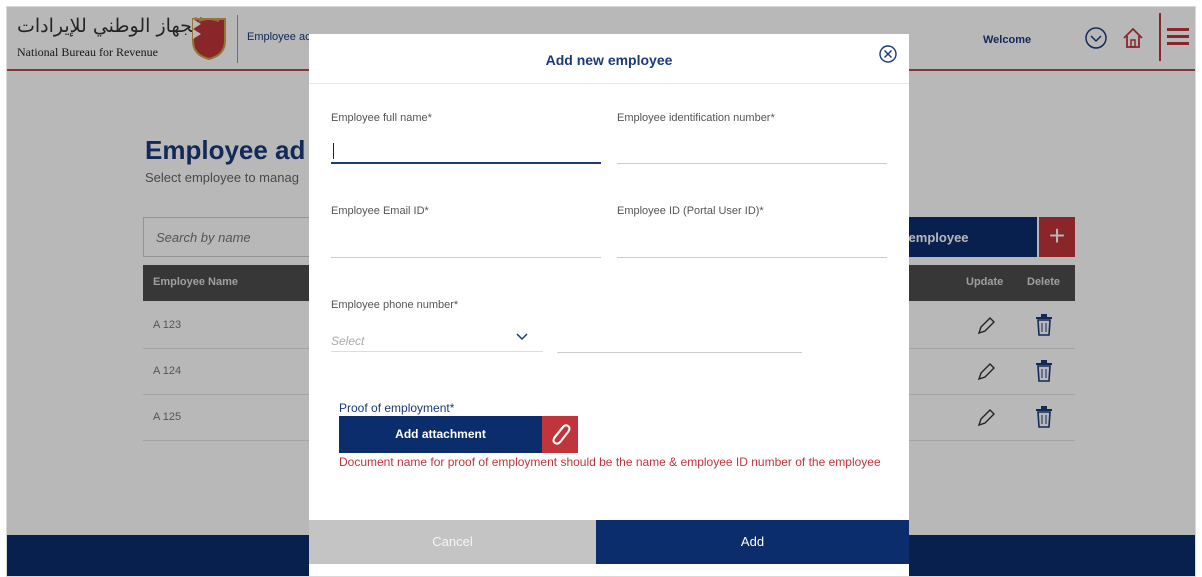  What do you see at coordinates (752, 150) in the screenshot?
I see `identification-number-field` at bounding box center [752, 150].